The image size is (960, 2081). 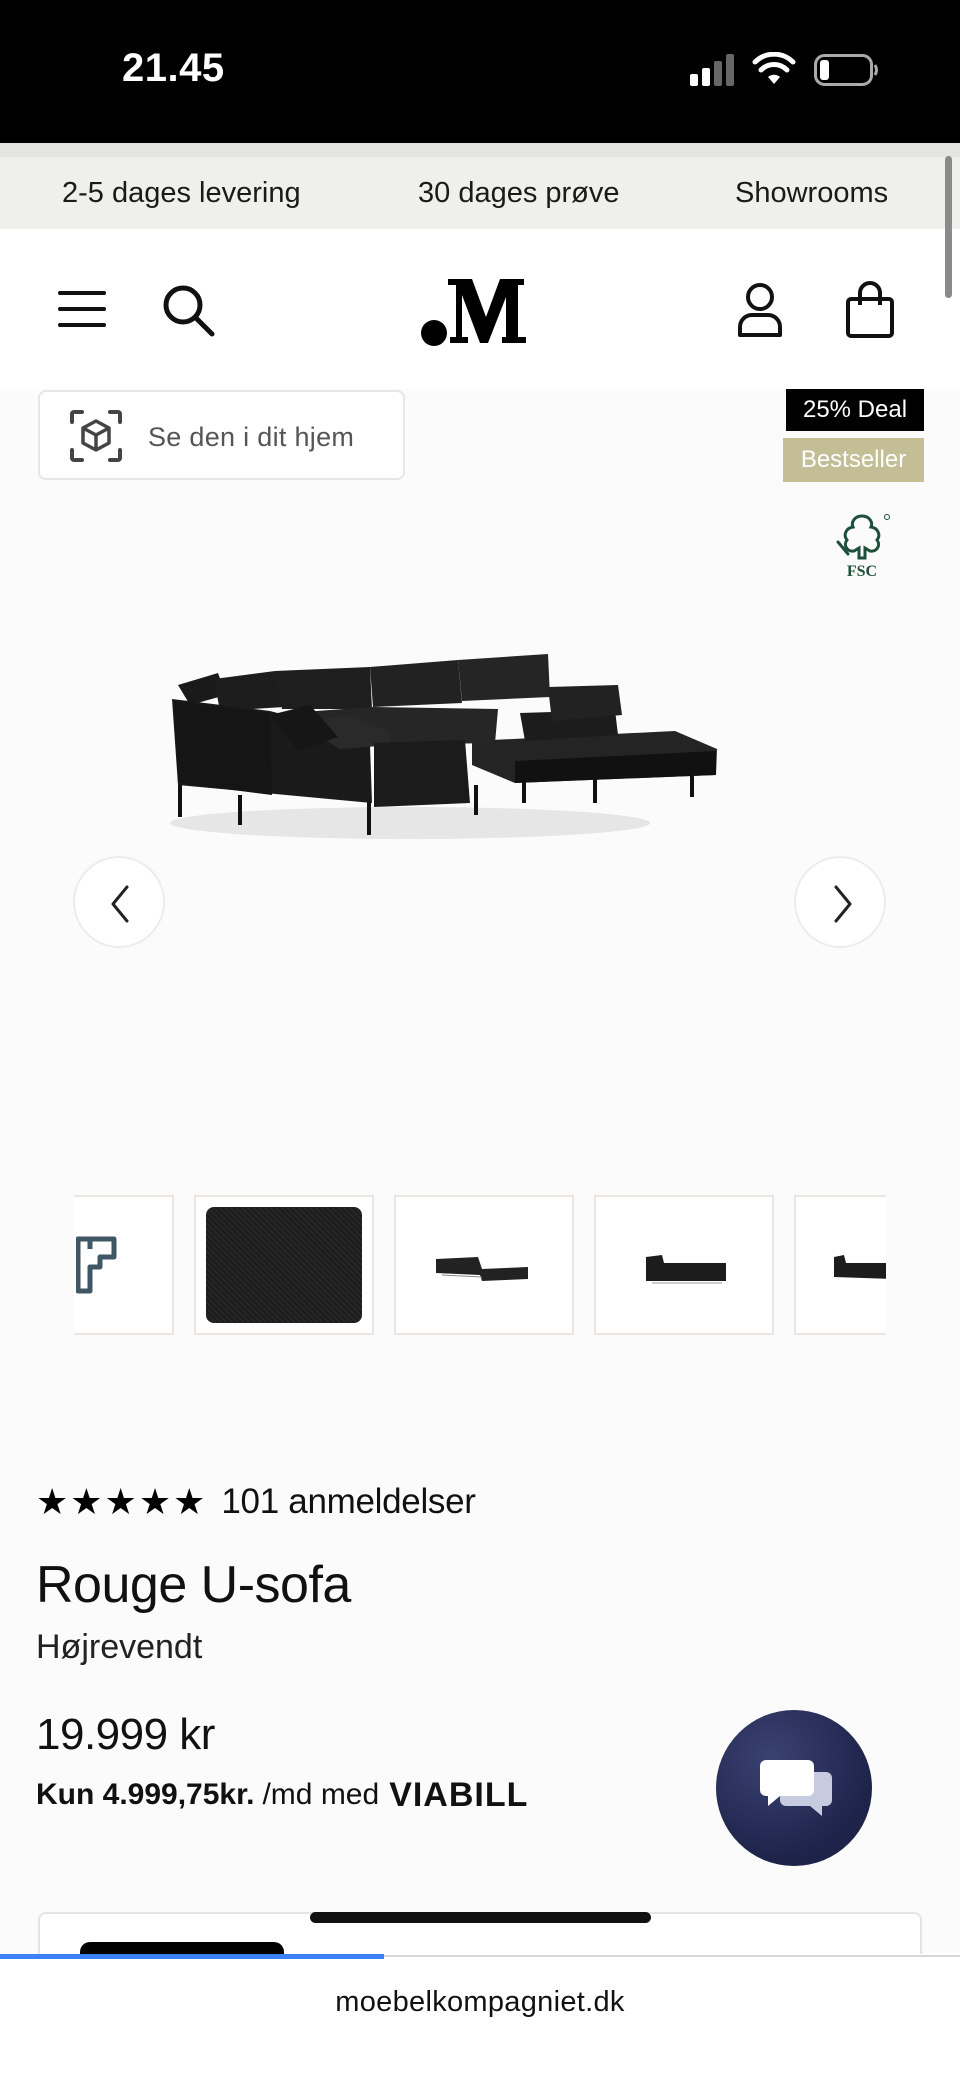 I want to click on wifi-icon, so click(x=774, y=68).